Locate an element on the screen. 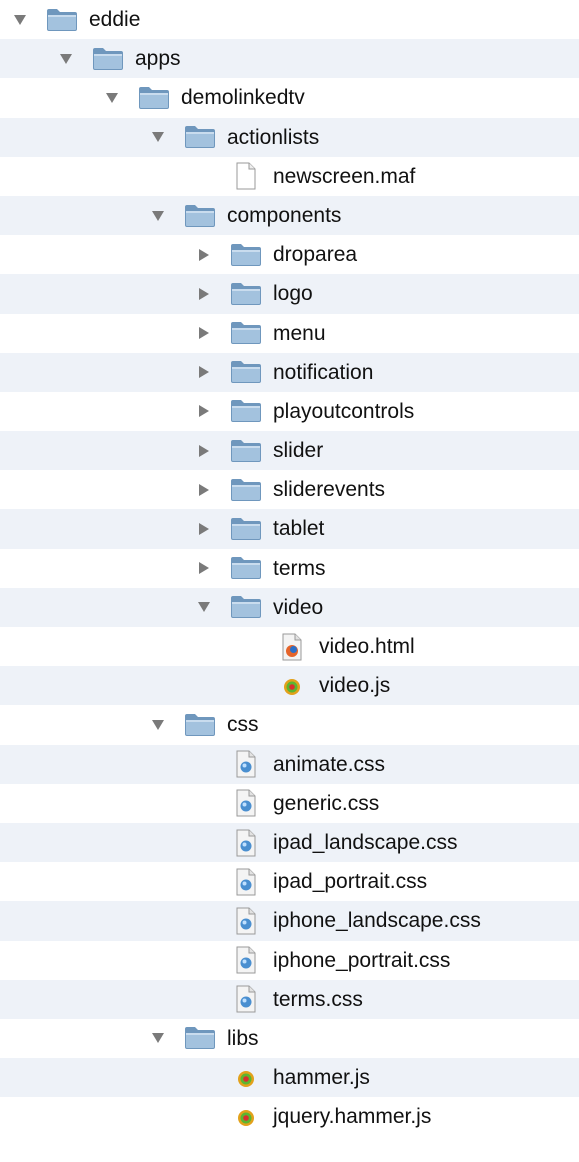 This screenshot has width=579, height=1162. tree-item-label: generic.css is located at coordinates (326, 803).